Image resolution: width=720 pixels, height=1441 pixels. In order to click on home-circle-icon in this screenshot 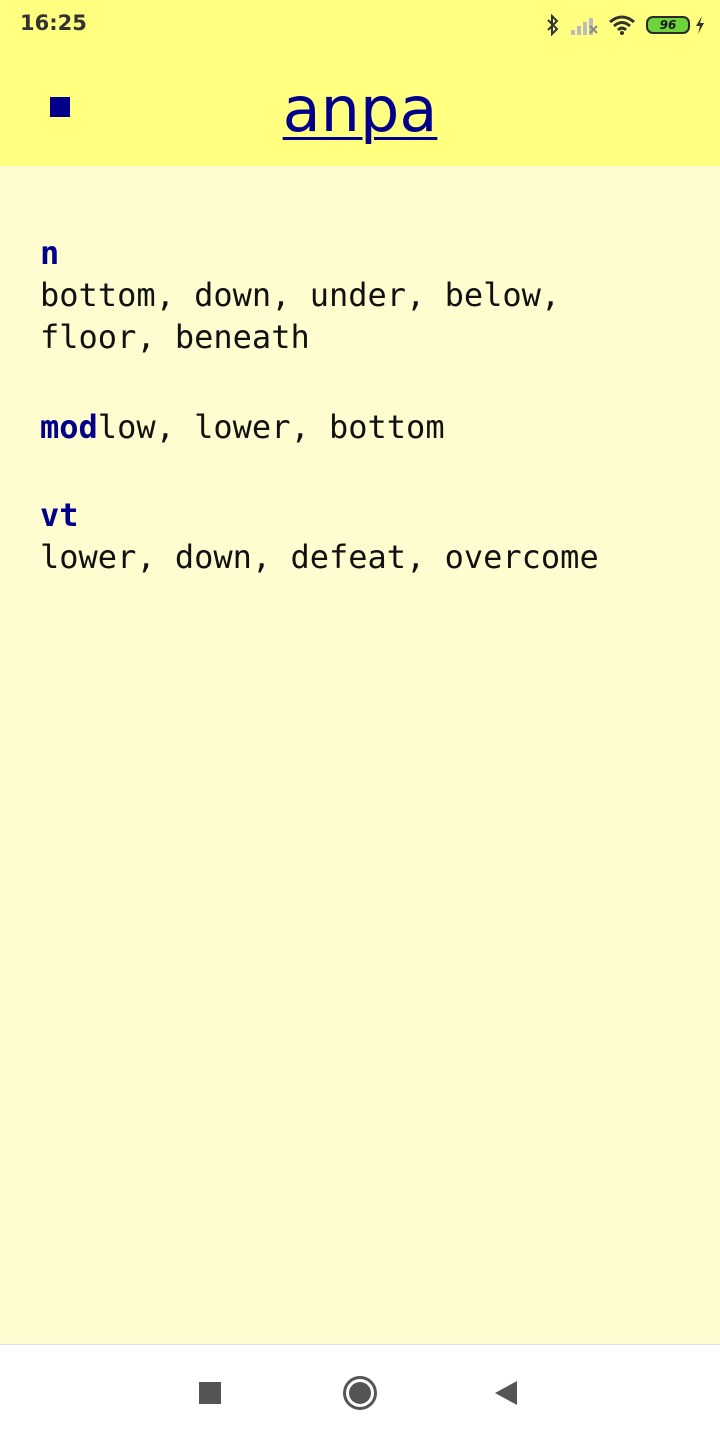, I will do `click(360, 1393)`.